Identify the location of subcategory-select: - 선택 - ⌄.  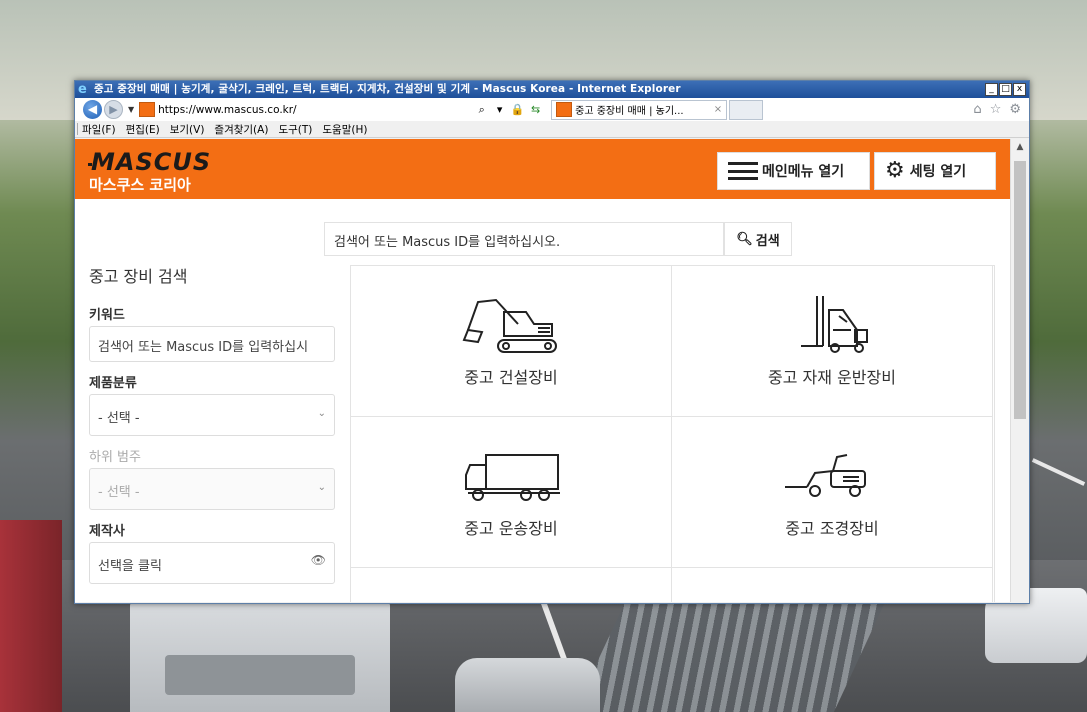
(212, 489).